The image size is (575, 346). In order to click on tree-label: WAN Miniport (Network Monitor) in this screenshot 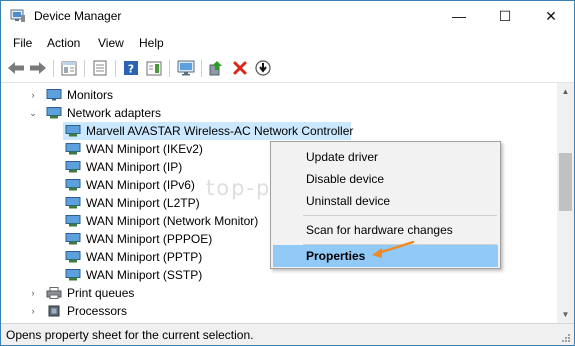, I will do `click(172, 221)`.